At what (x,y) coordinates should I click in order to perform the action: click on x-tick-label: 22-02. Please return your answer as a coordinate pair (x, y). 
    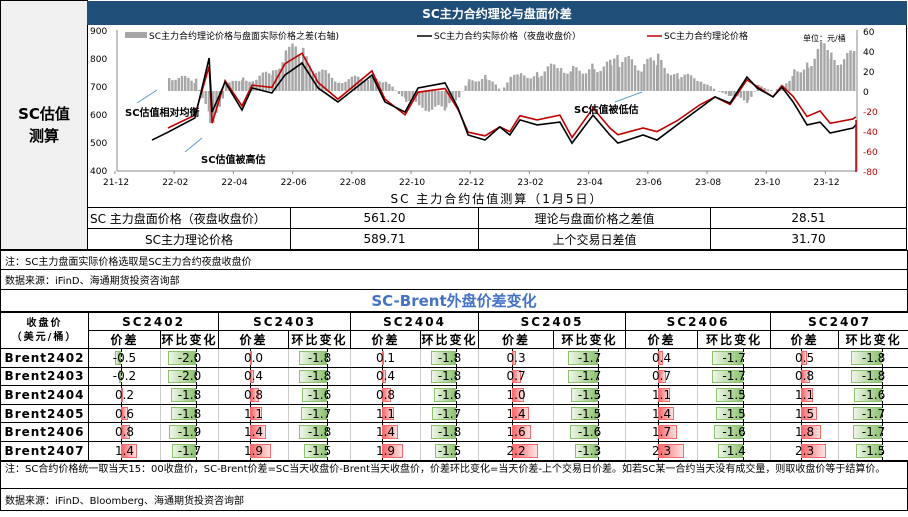
    Looking at the image, I should click on (175, 183).